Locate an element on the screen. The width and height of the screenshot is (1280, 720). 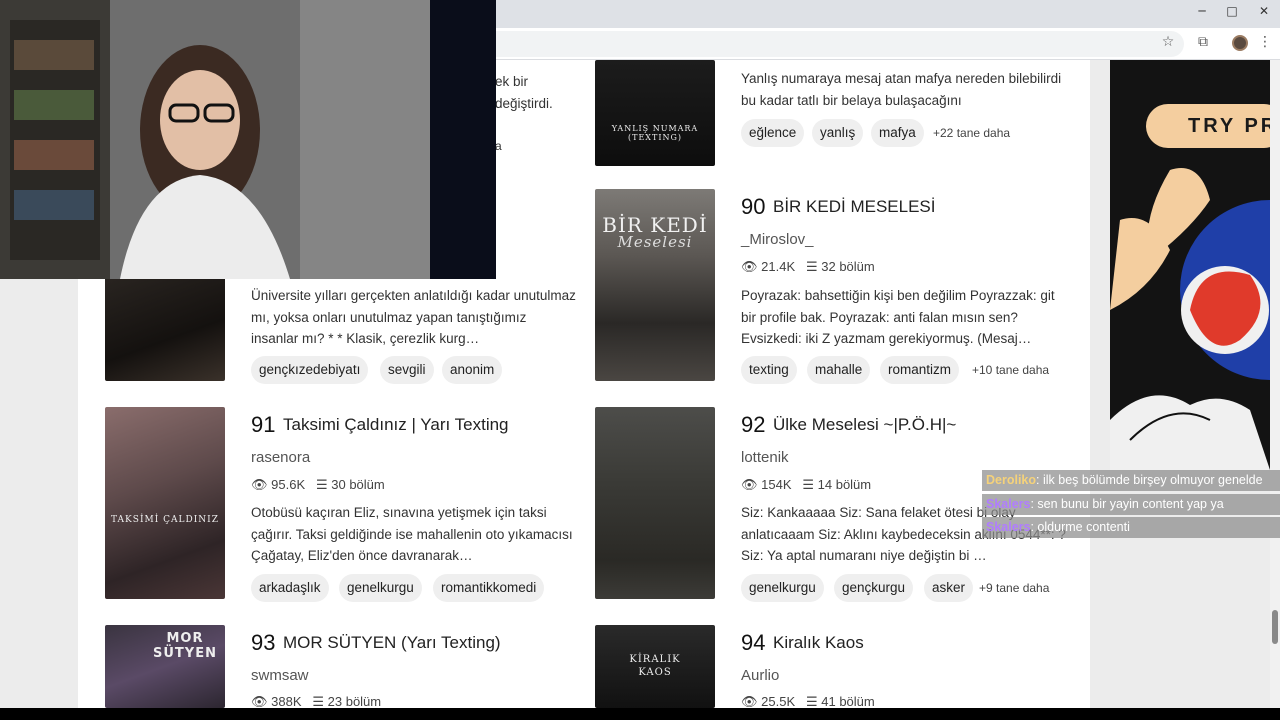
story-rank: 92 is located at coordinates (753, 424).